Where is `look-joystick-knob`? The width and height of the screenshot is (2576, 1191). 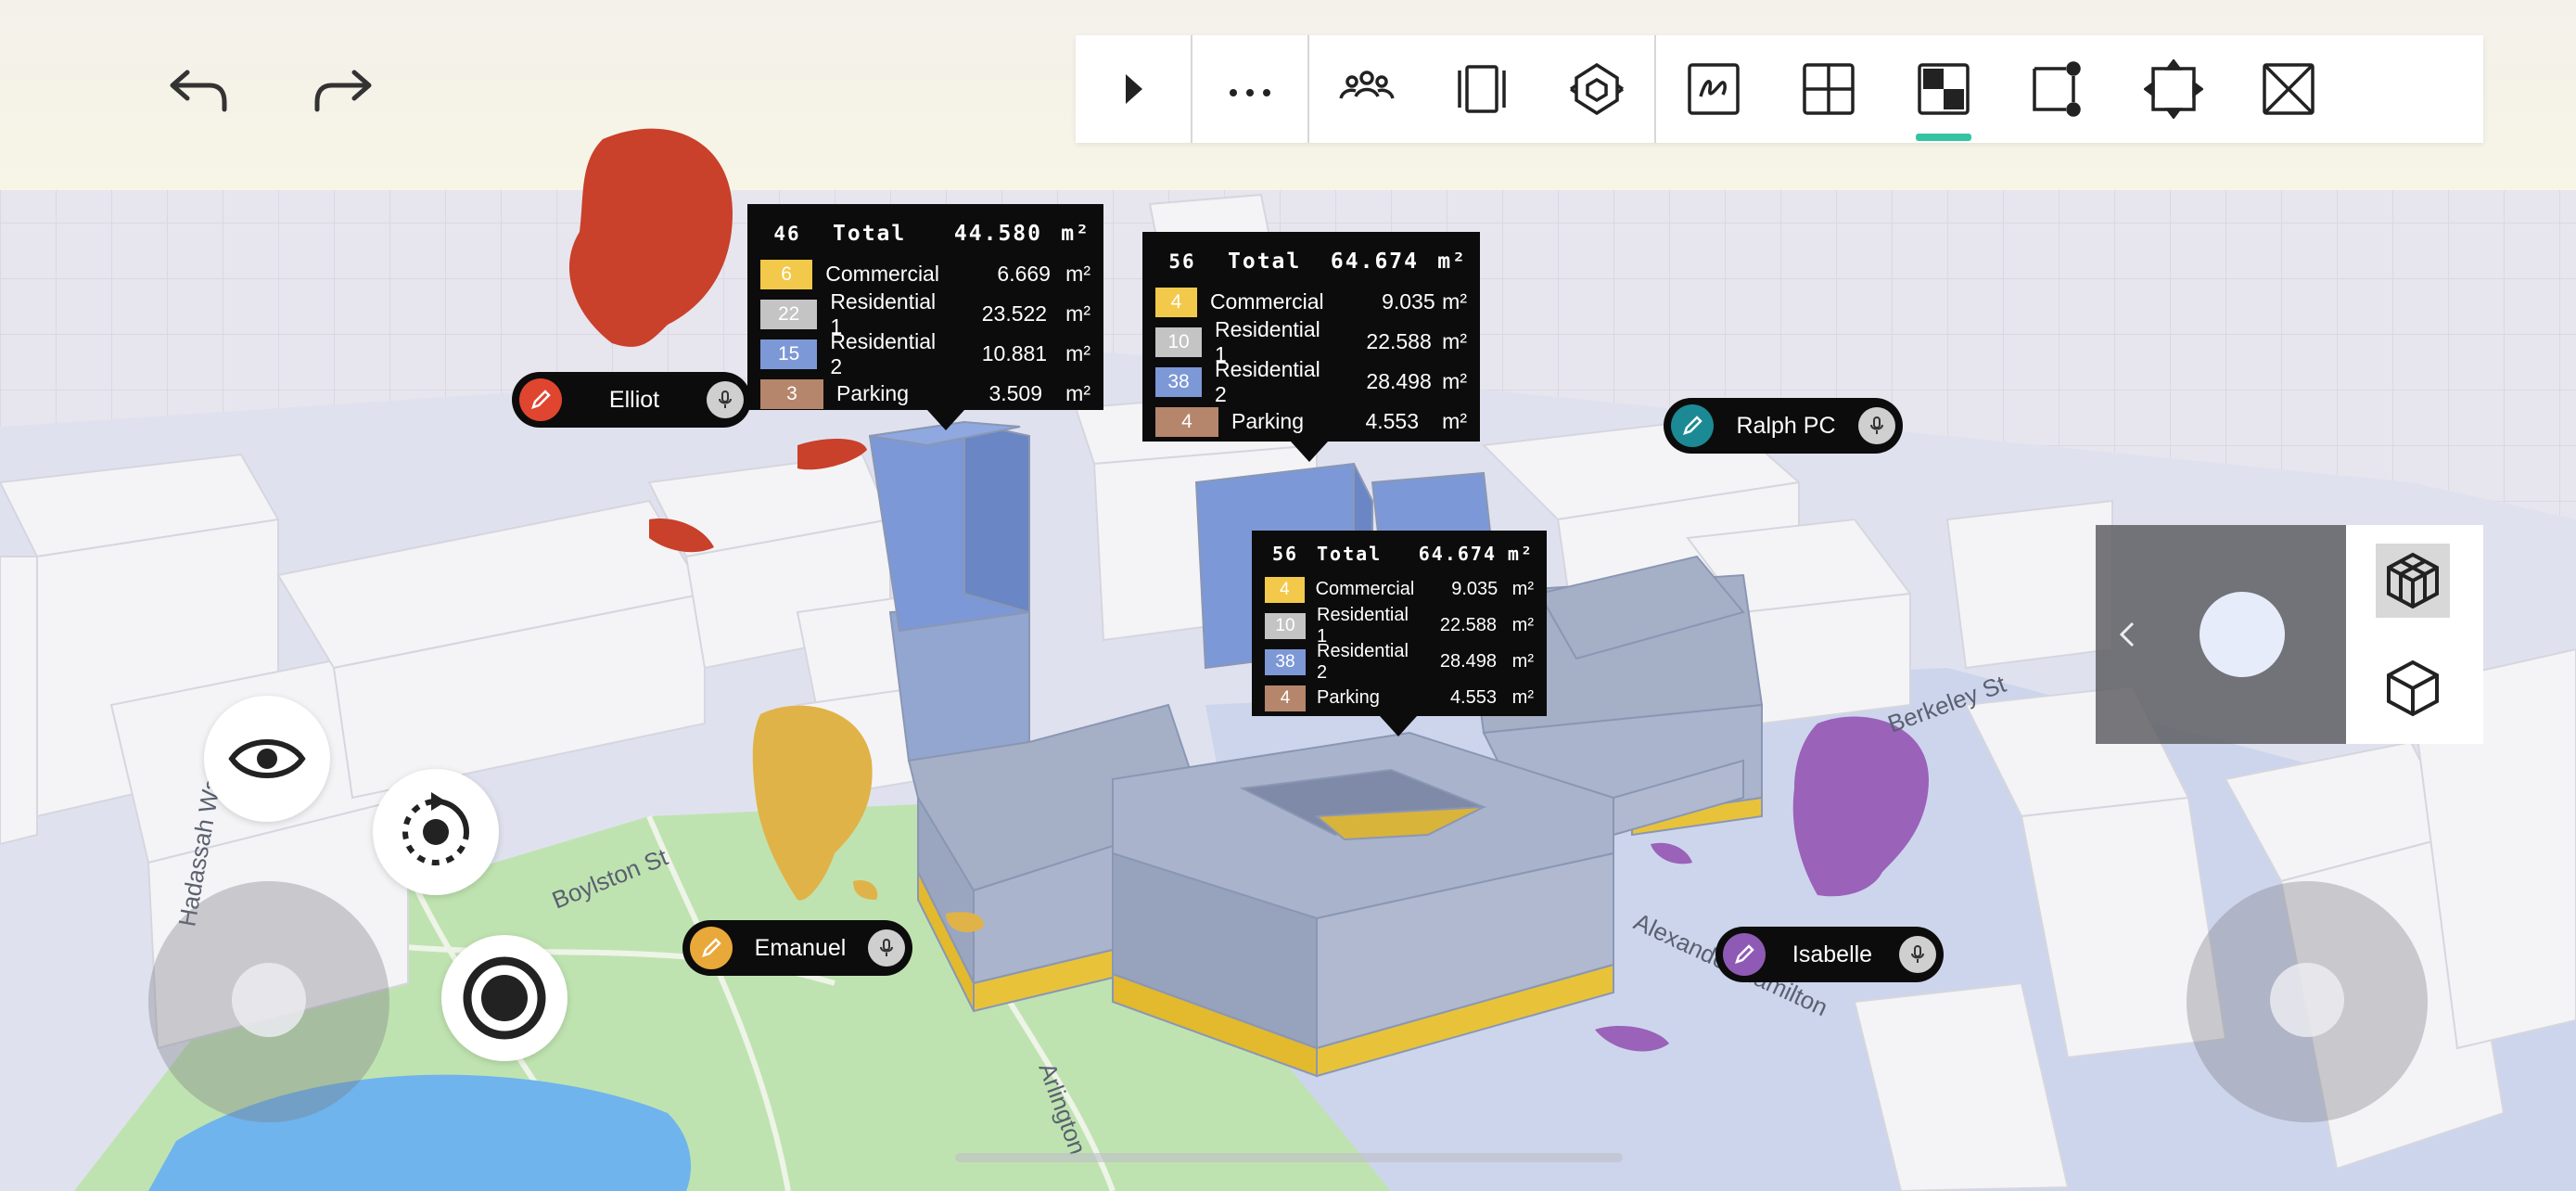
look-joystick-knob is located at coordinates (2307, 1000).